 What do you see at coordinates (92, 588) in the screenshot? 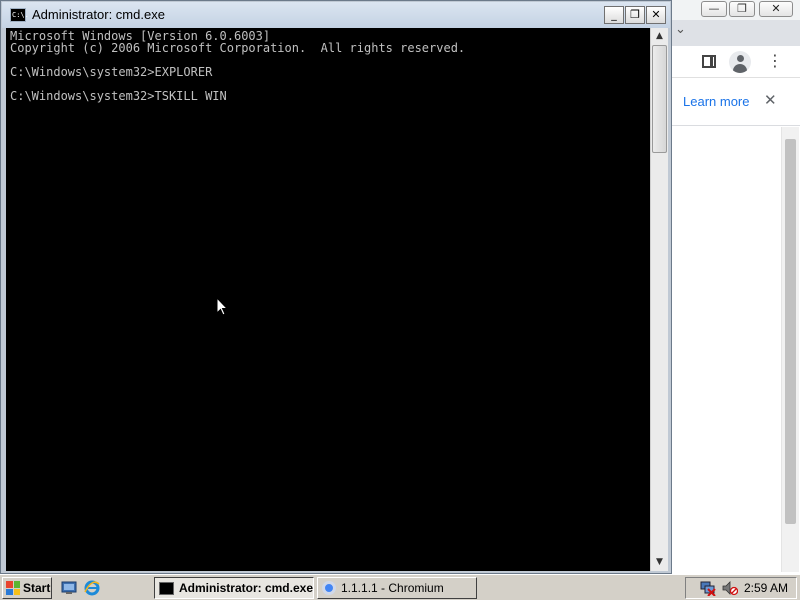
I see `internet-explorer-icon` at bounding box center [92, 588].